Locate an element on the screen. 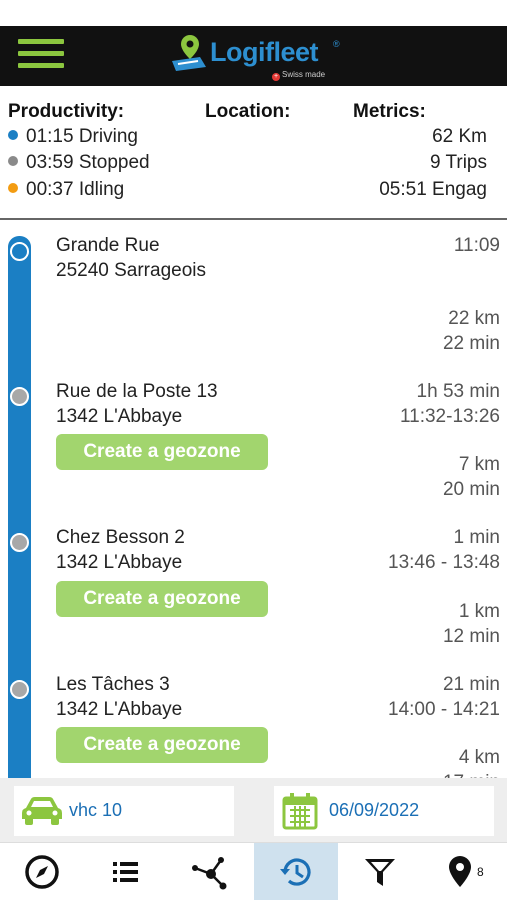  swiss-flag-icon: + is located at coordinates (276, 77).